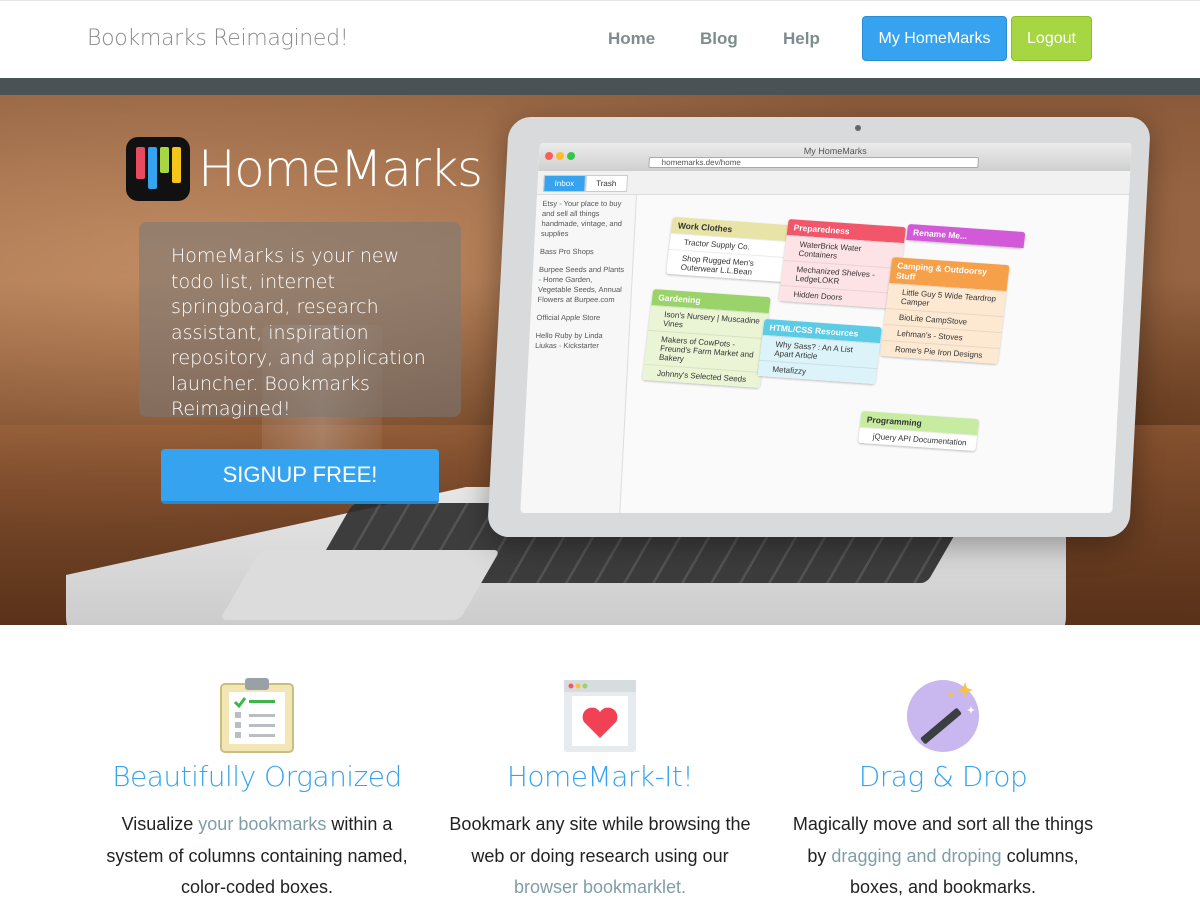  Describe the element at coordinates (934, 38) in the screenshot. I see `my-homemarks-button: My HomeMarks` at that location.